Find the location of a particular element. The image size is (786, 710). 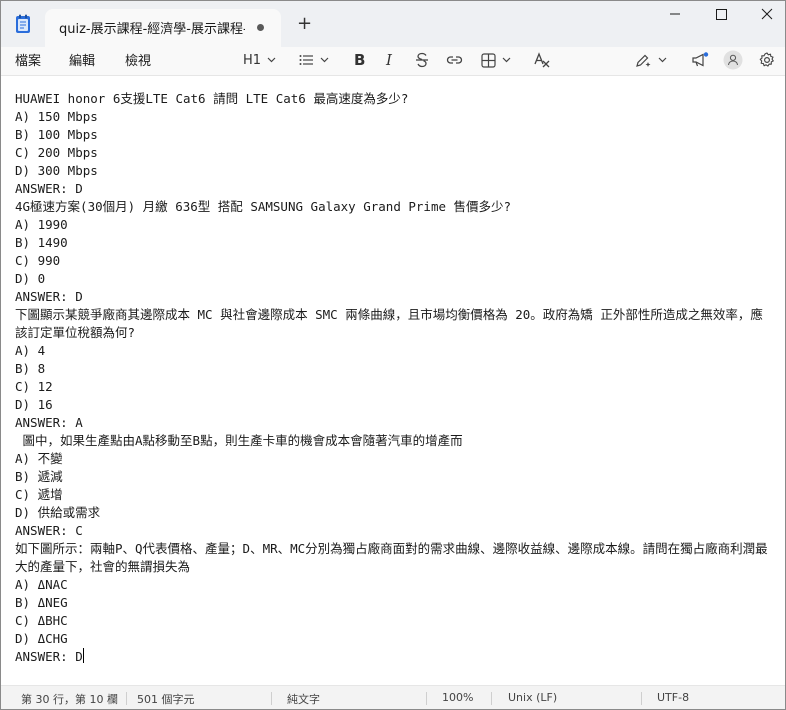

status-char-count: 501 個字元 is located at coordinates (166, 699).